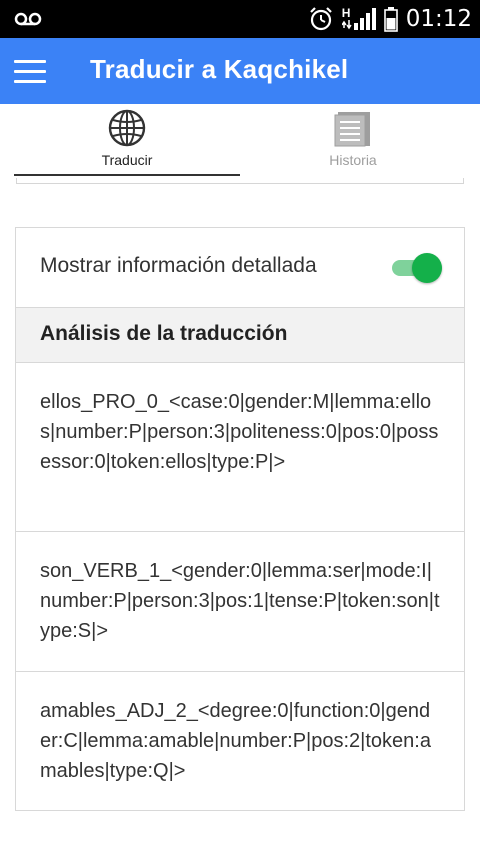  I want to click on detail-toggle-row: Mostrar información detallada, so click(240, 267).